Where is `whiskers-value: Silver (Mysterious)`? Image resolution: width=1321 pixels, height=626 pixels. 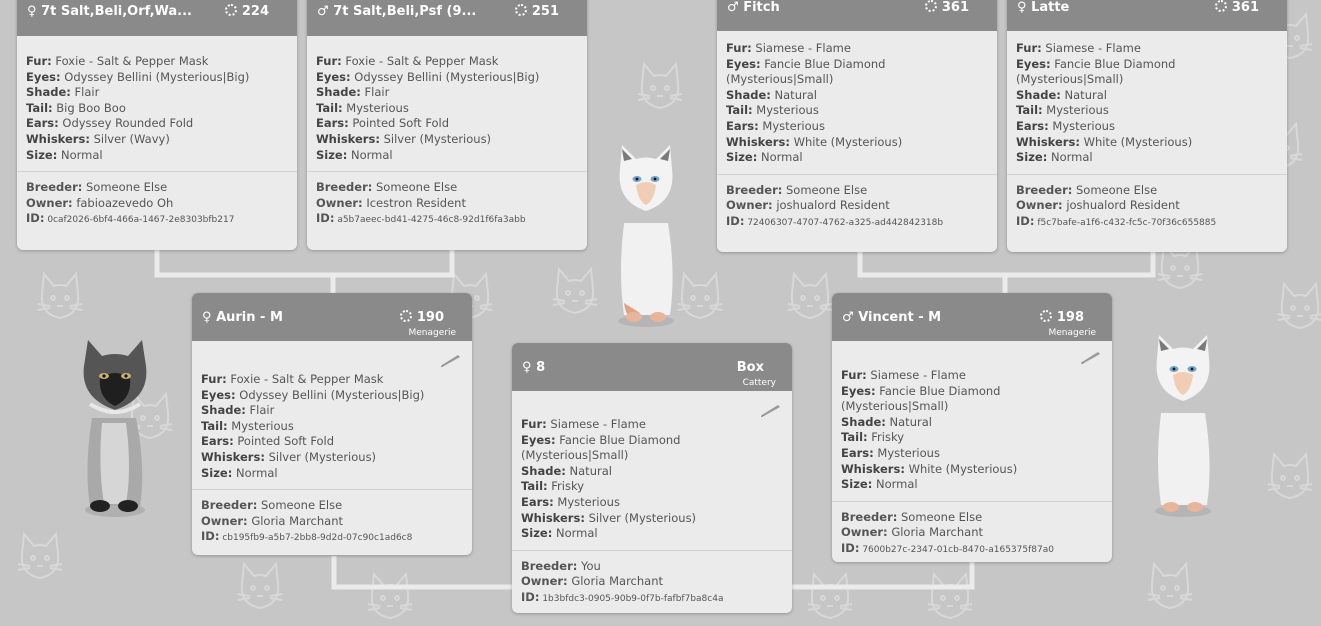
whiskers-value: Silver (Mysterious) is located at coordinates (642, 517).